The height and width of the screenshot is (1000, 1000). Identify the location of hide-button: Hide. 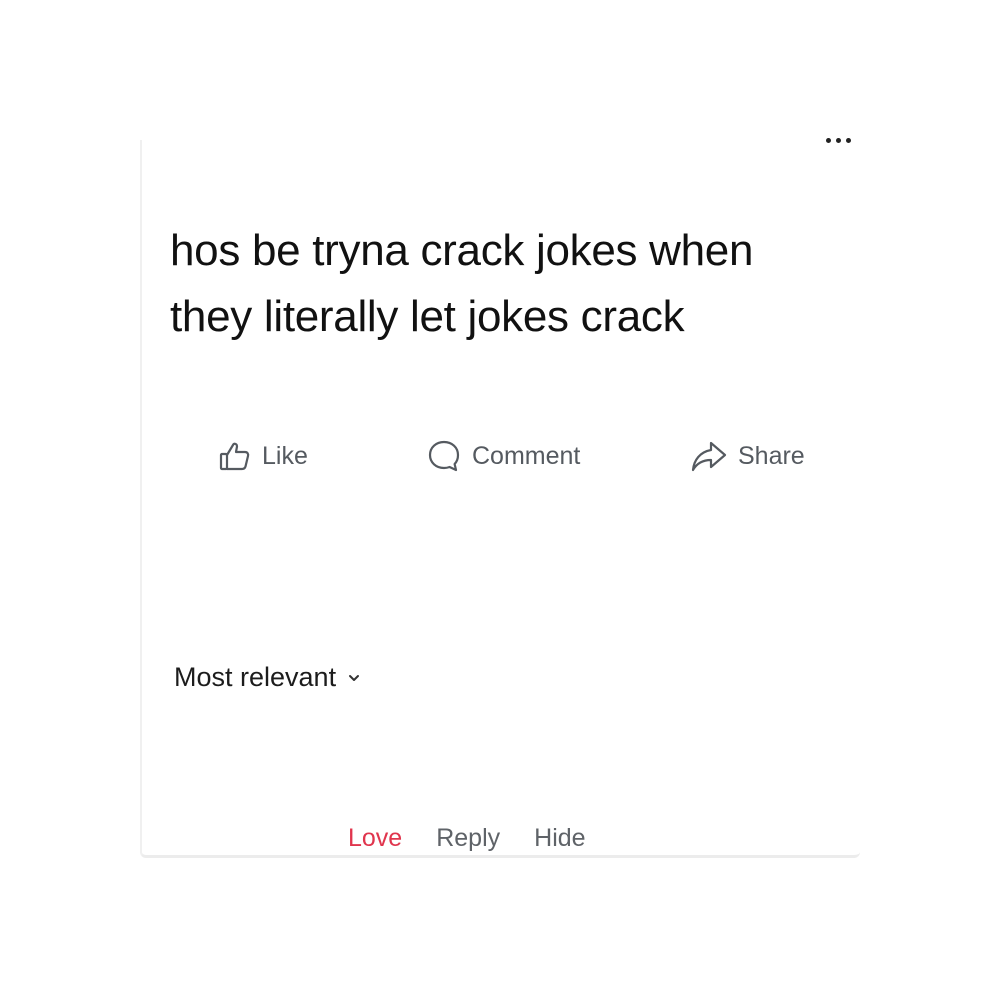
(559, 838).